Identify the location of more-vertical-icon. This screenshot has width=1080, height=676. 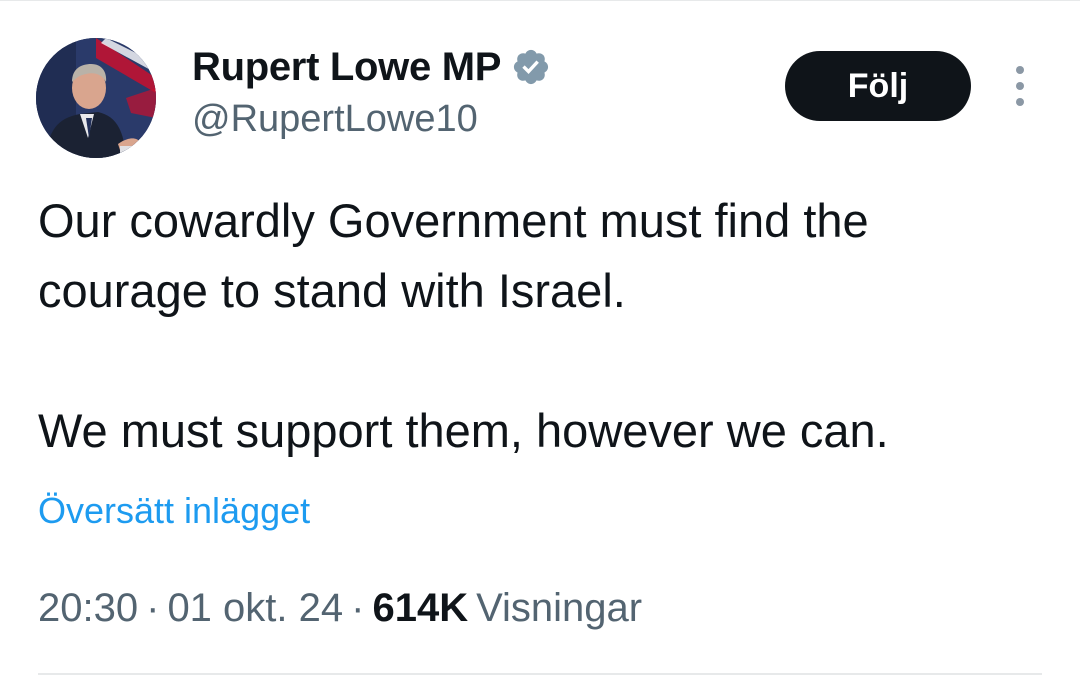
(1020, 86).